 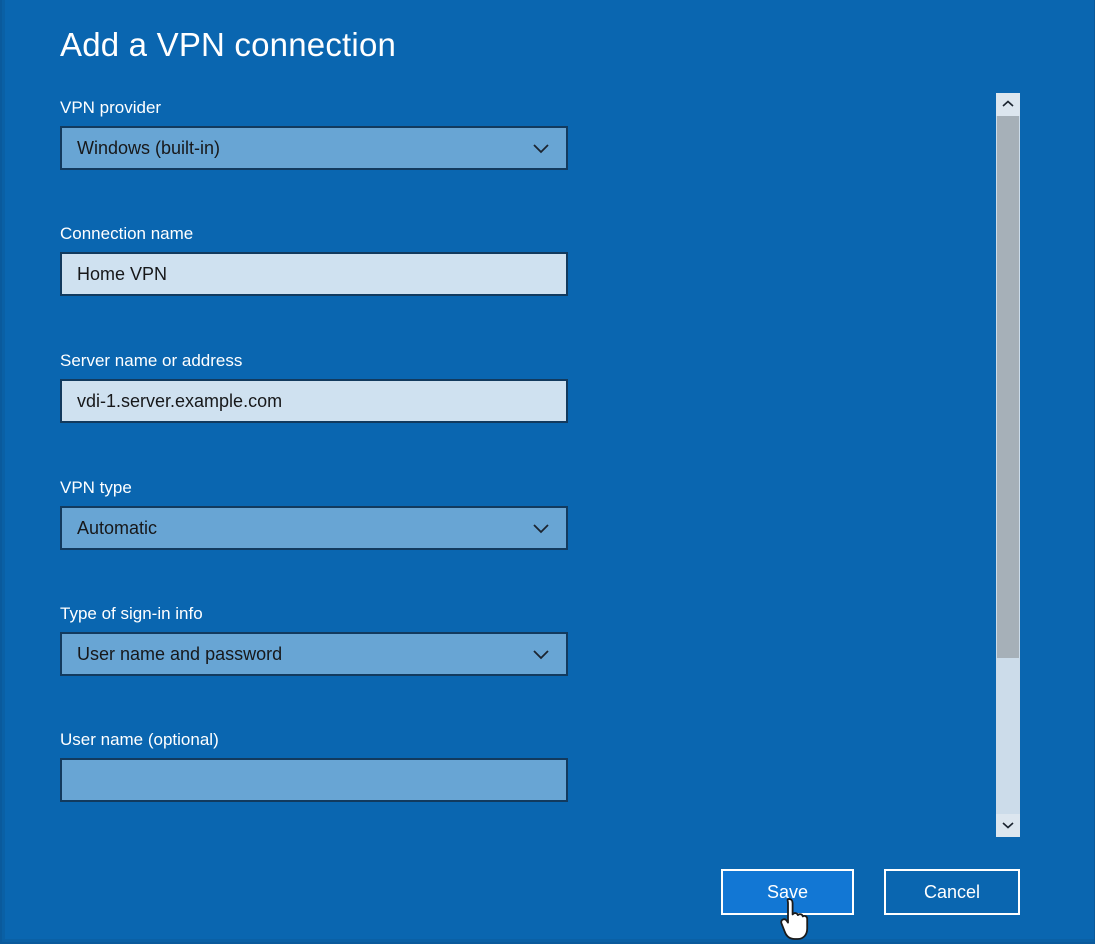 What do you see at coordinates (314, 401) in the screenshot?
I see `server-name-input: vdi-1.server.example.com` at bounding box center [314, 401].